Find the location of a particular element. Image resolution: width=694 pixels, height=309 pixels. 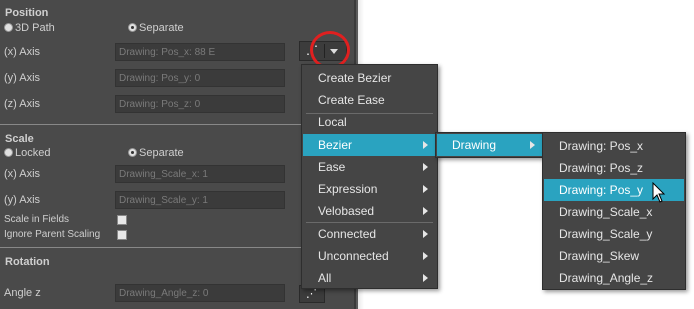

ignore-parent-scaling-checkbox is located at coordinates (122, 235).